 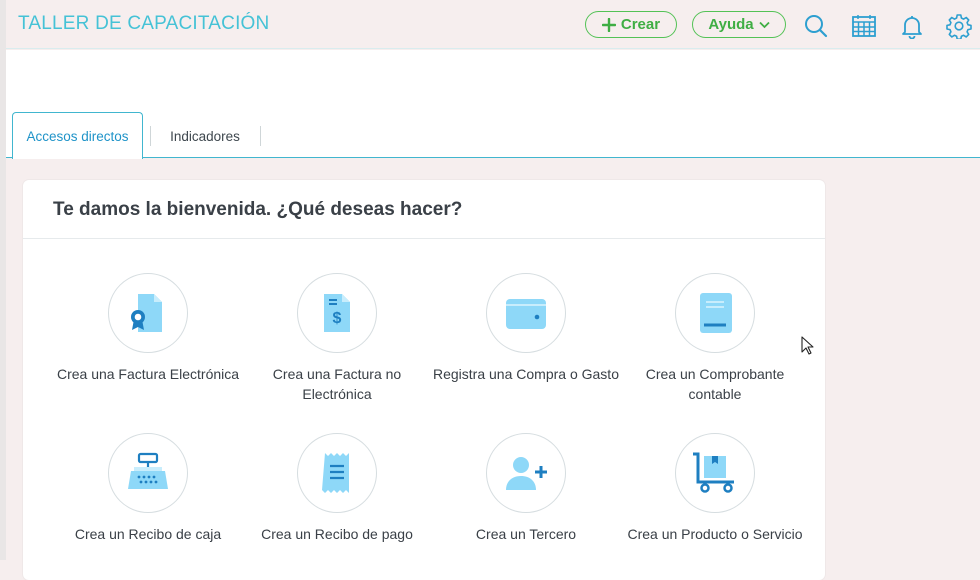 What do you see at coordinates (764, 24) in the screenshot?
I see `chevron-down-icon` at bounding box center [764, 24].